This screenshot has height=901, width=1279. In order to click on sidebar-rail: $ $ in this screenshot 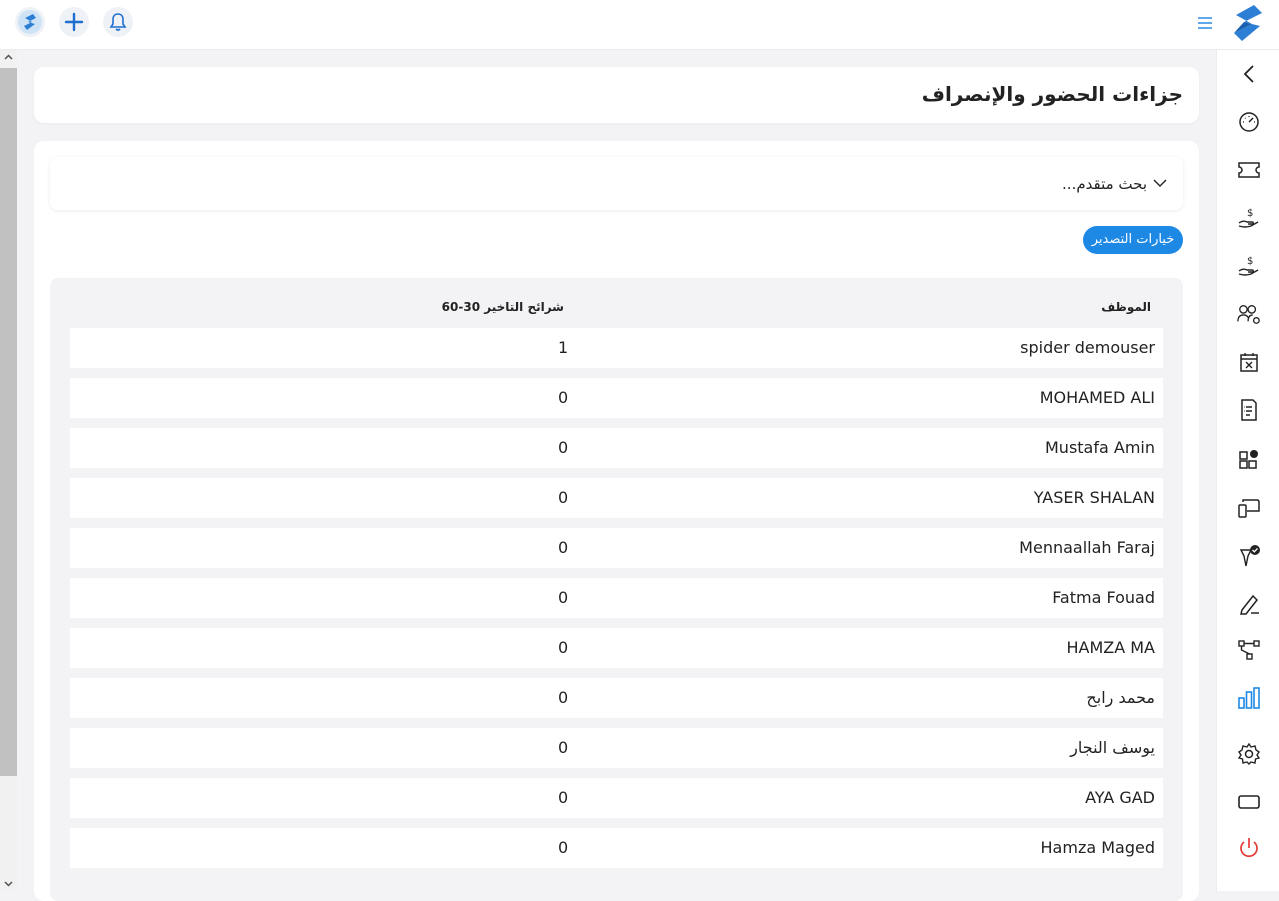, I will do `click(1247, 470)`.